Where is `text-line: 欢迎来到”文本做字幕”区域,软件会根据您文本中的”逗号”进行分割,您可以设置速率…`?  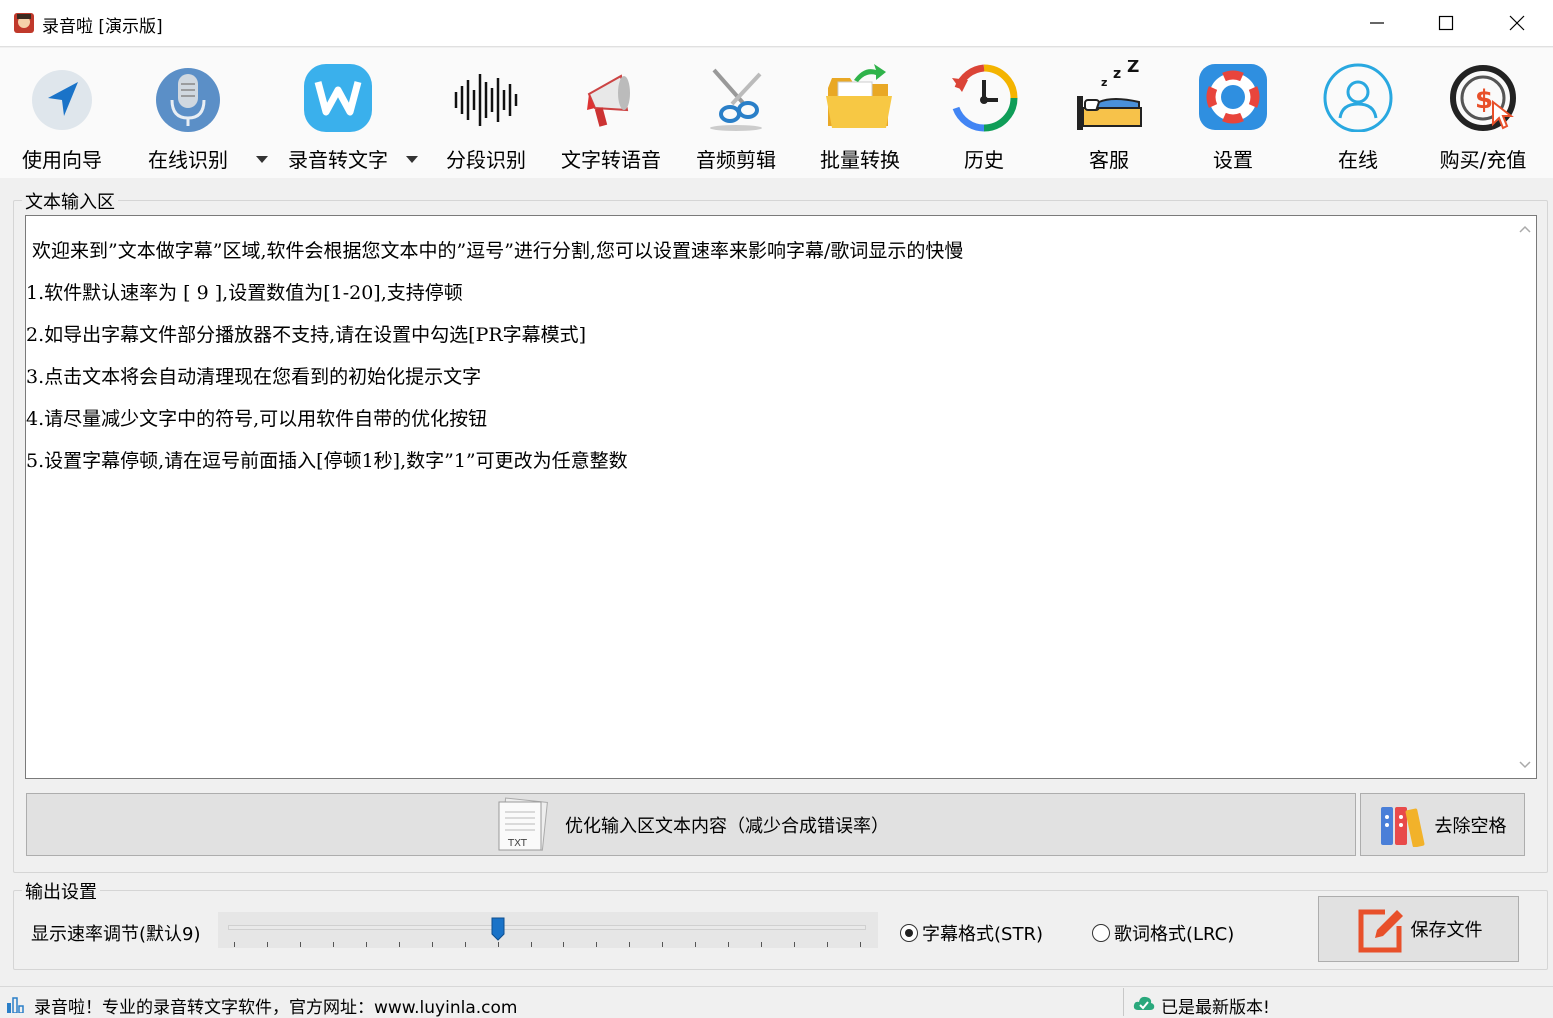
text-line: 欢迎来到”文本做字幕”区域,软件会根据您文本中的”逗号”进行分割,您可以设置速率… is located at coordinates (495, 251).